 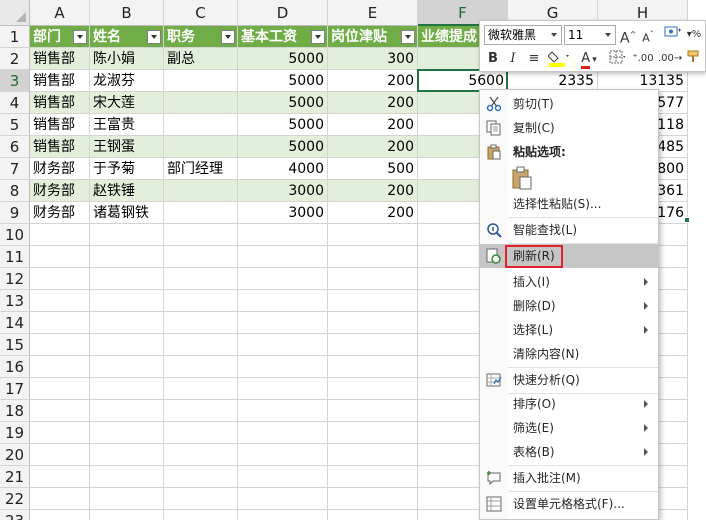 I want to click on row-header-9: 9, so click(x=15, y=213).